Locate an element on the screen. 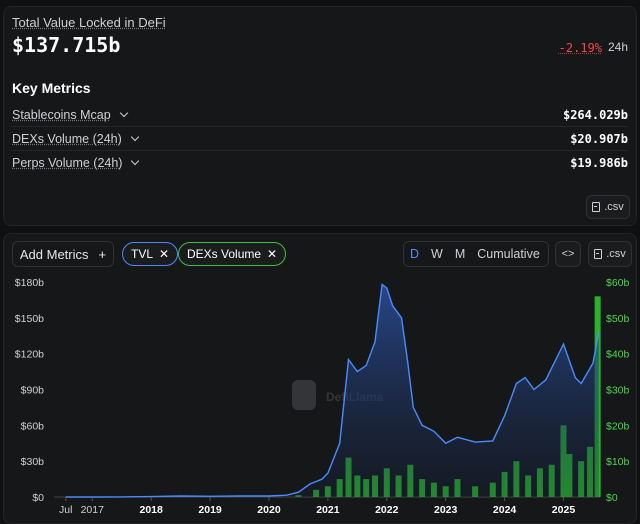  csv-download-button: .csv is located at coordinates (608, 207).